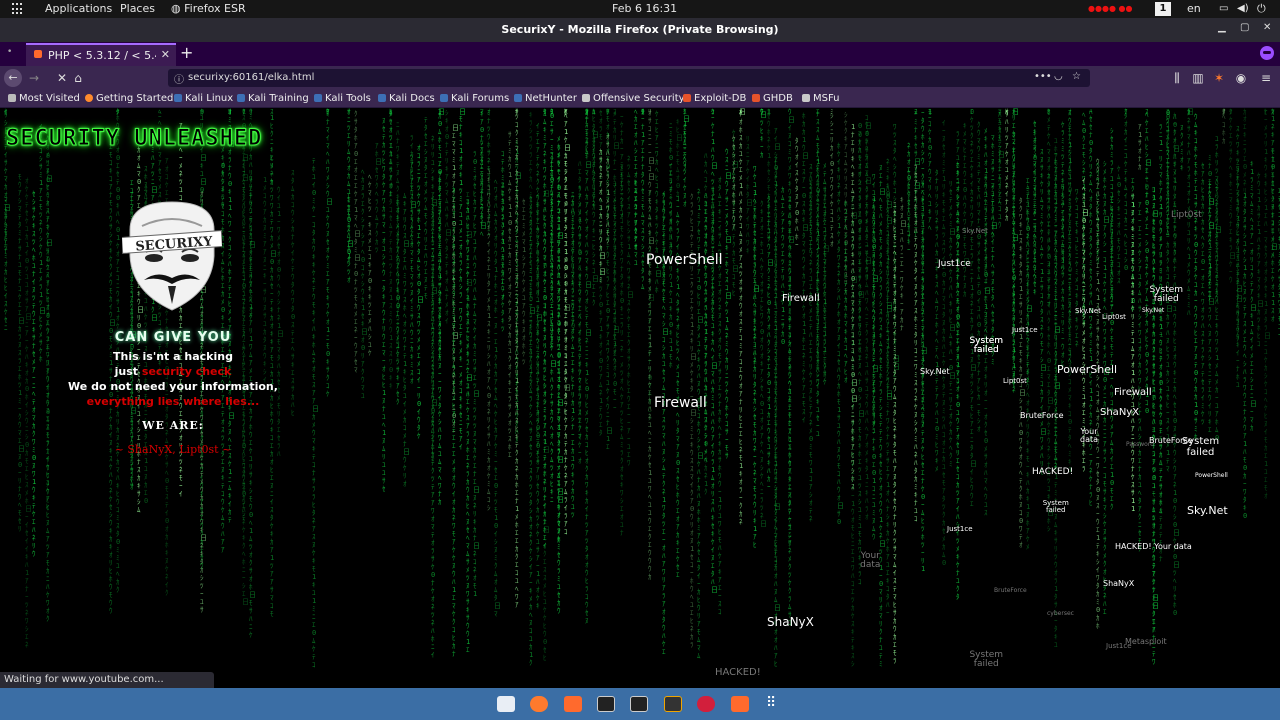 Image resolution: width=1280 pixels, height=720 pixels. What do you see at coordinates (801, 299) in the screenshot?
I see `floating-word: Firewall` at bounding box center [801, 299].